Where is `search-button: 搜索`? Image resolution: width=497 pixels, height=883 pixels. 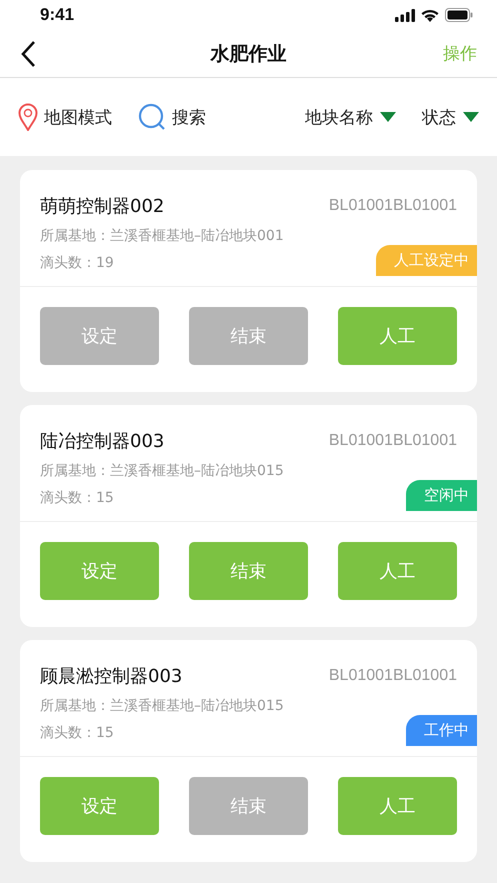
search-button: 搜索 is located at coordinates (186, 117).